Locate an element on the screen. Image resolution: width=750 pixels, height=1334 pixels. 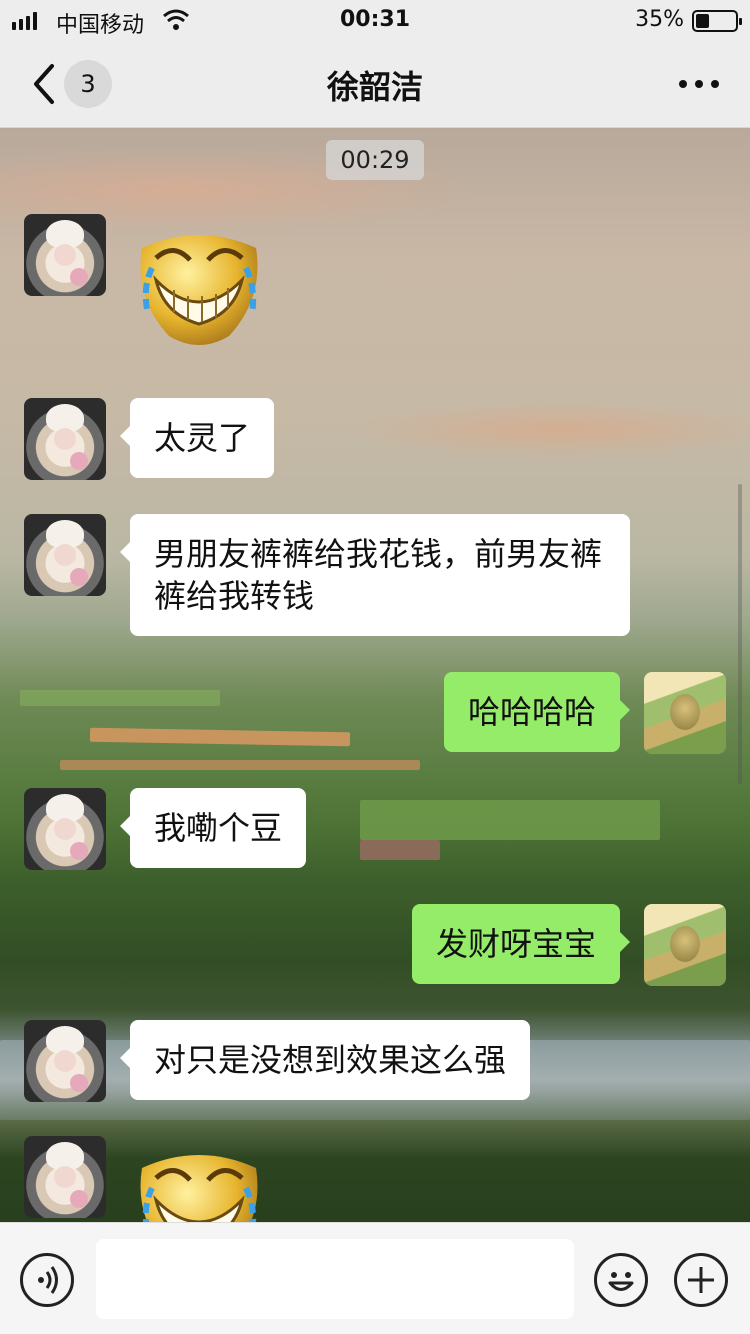
message-bubble-left: 我嘞个豆 is located at coordinates (213, 828).